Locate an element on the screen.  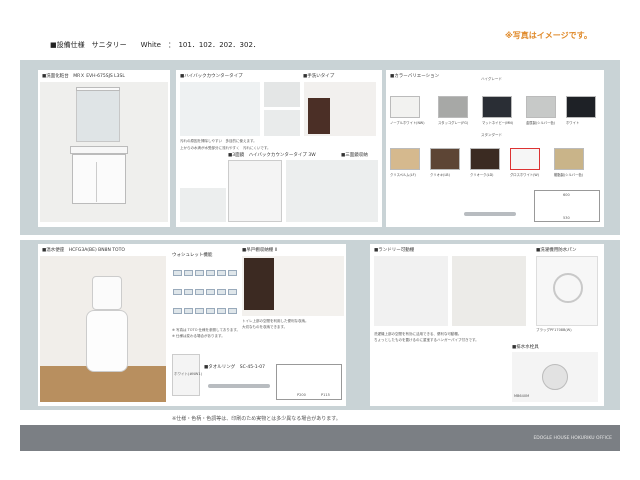
toilet-bowl is located at coordinates (107, 341).